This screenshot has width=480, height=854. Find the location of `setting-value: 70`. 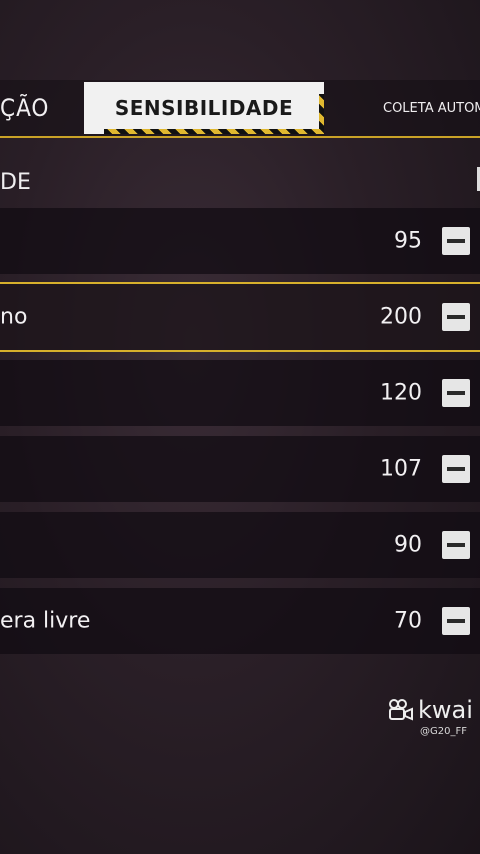

setting-value: 70 is located at coordinates (408, 621).